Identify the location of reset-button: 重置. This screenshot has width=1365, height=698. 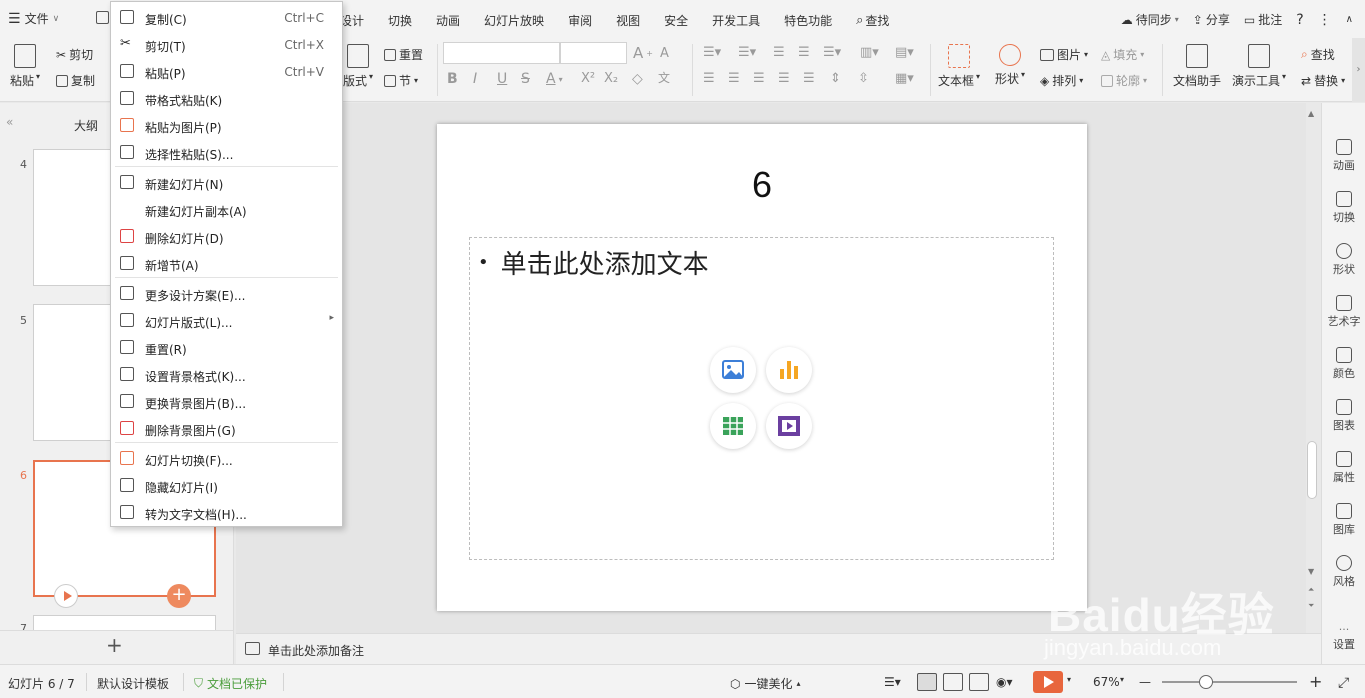
(403, 54).